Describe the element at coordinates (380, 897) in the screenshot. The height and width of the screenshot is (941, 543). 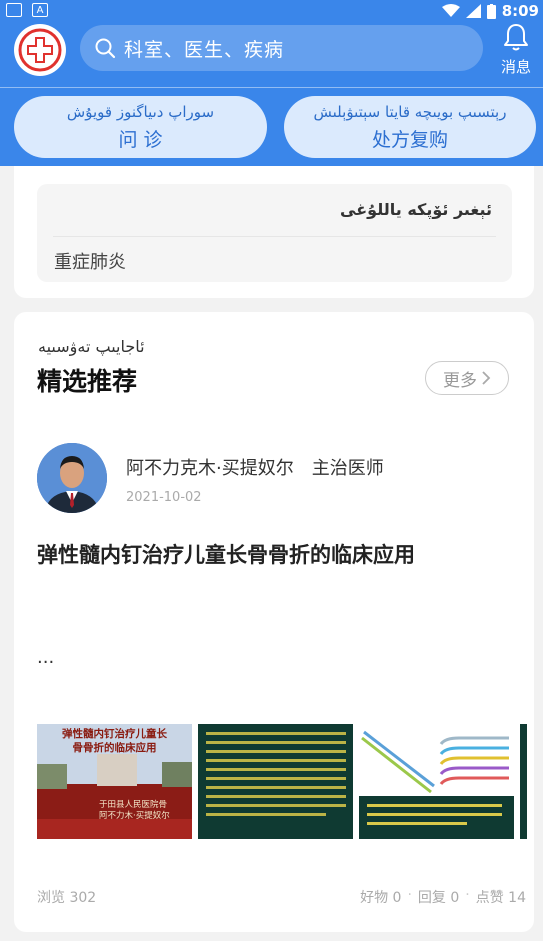
I see `like-count: 好物 0` at that location.